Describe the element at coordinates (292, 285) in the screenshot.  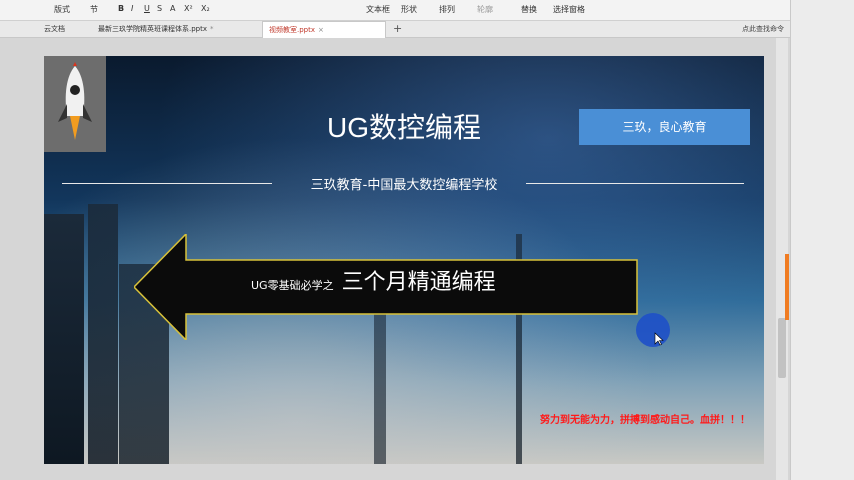
I see `arrow-small-text: UG零基础必学之` at that location.